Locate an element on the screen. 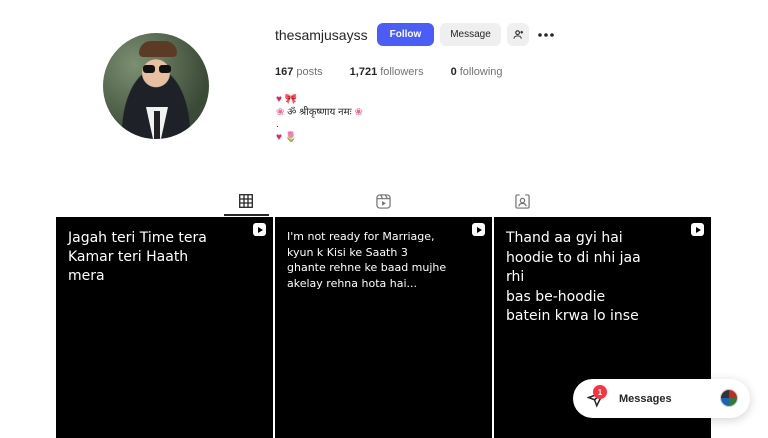  followers-stat: 1,721 followers is located at coordinates (387, 72).